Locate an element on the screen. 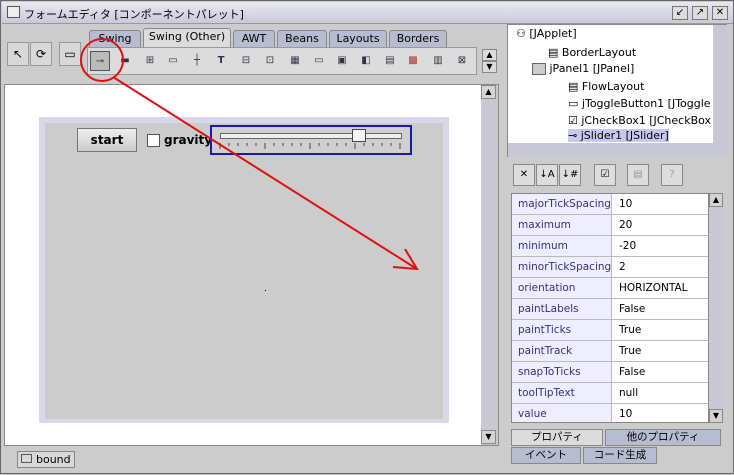 This screenshot has height=475, width=734. property-row: maximum 20 is located at coordinates (610, 225).